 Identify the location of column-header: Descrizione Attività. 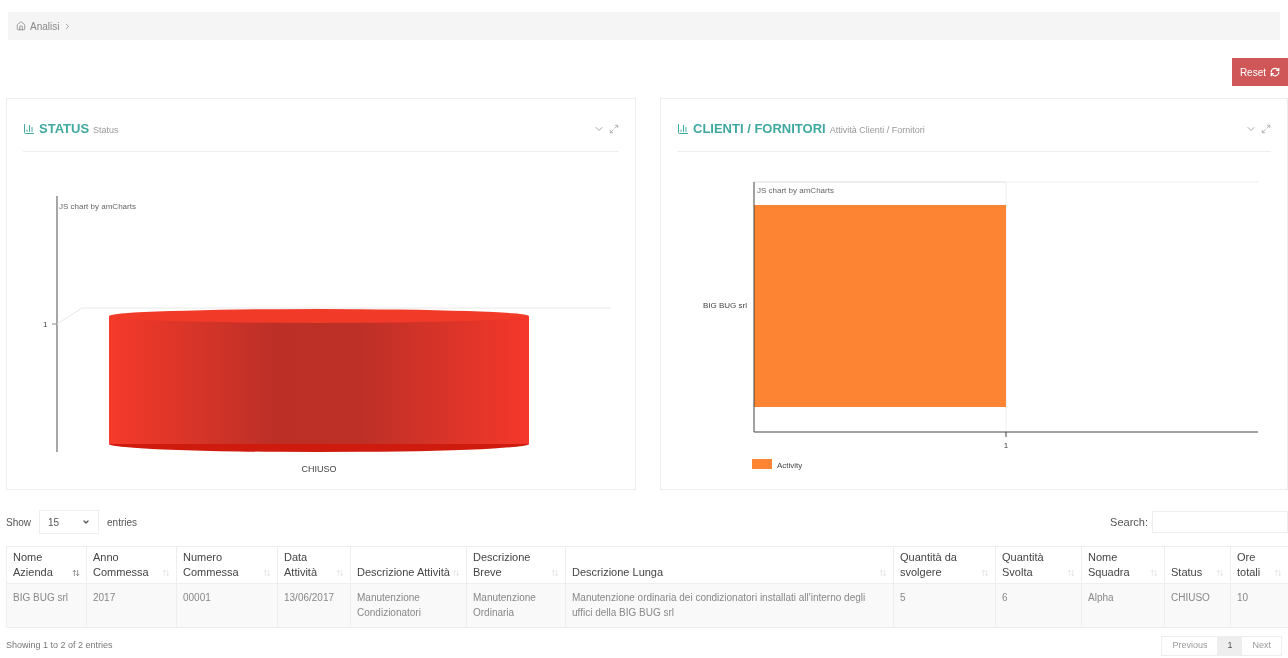
(408, 565).